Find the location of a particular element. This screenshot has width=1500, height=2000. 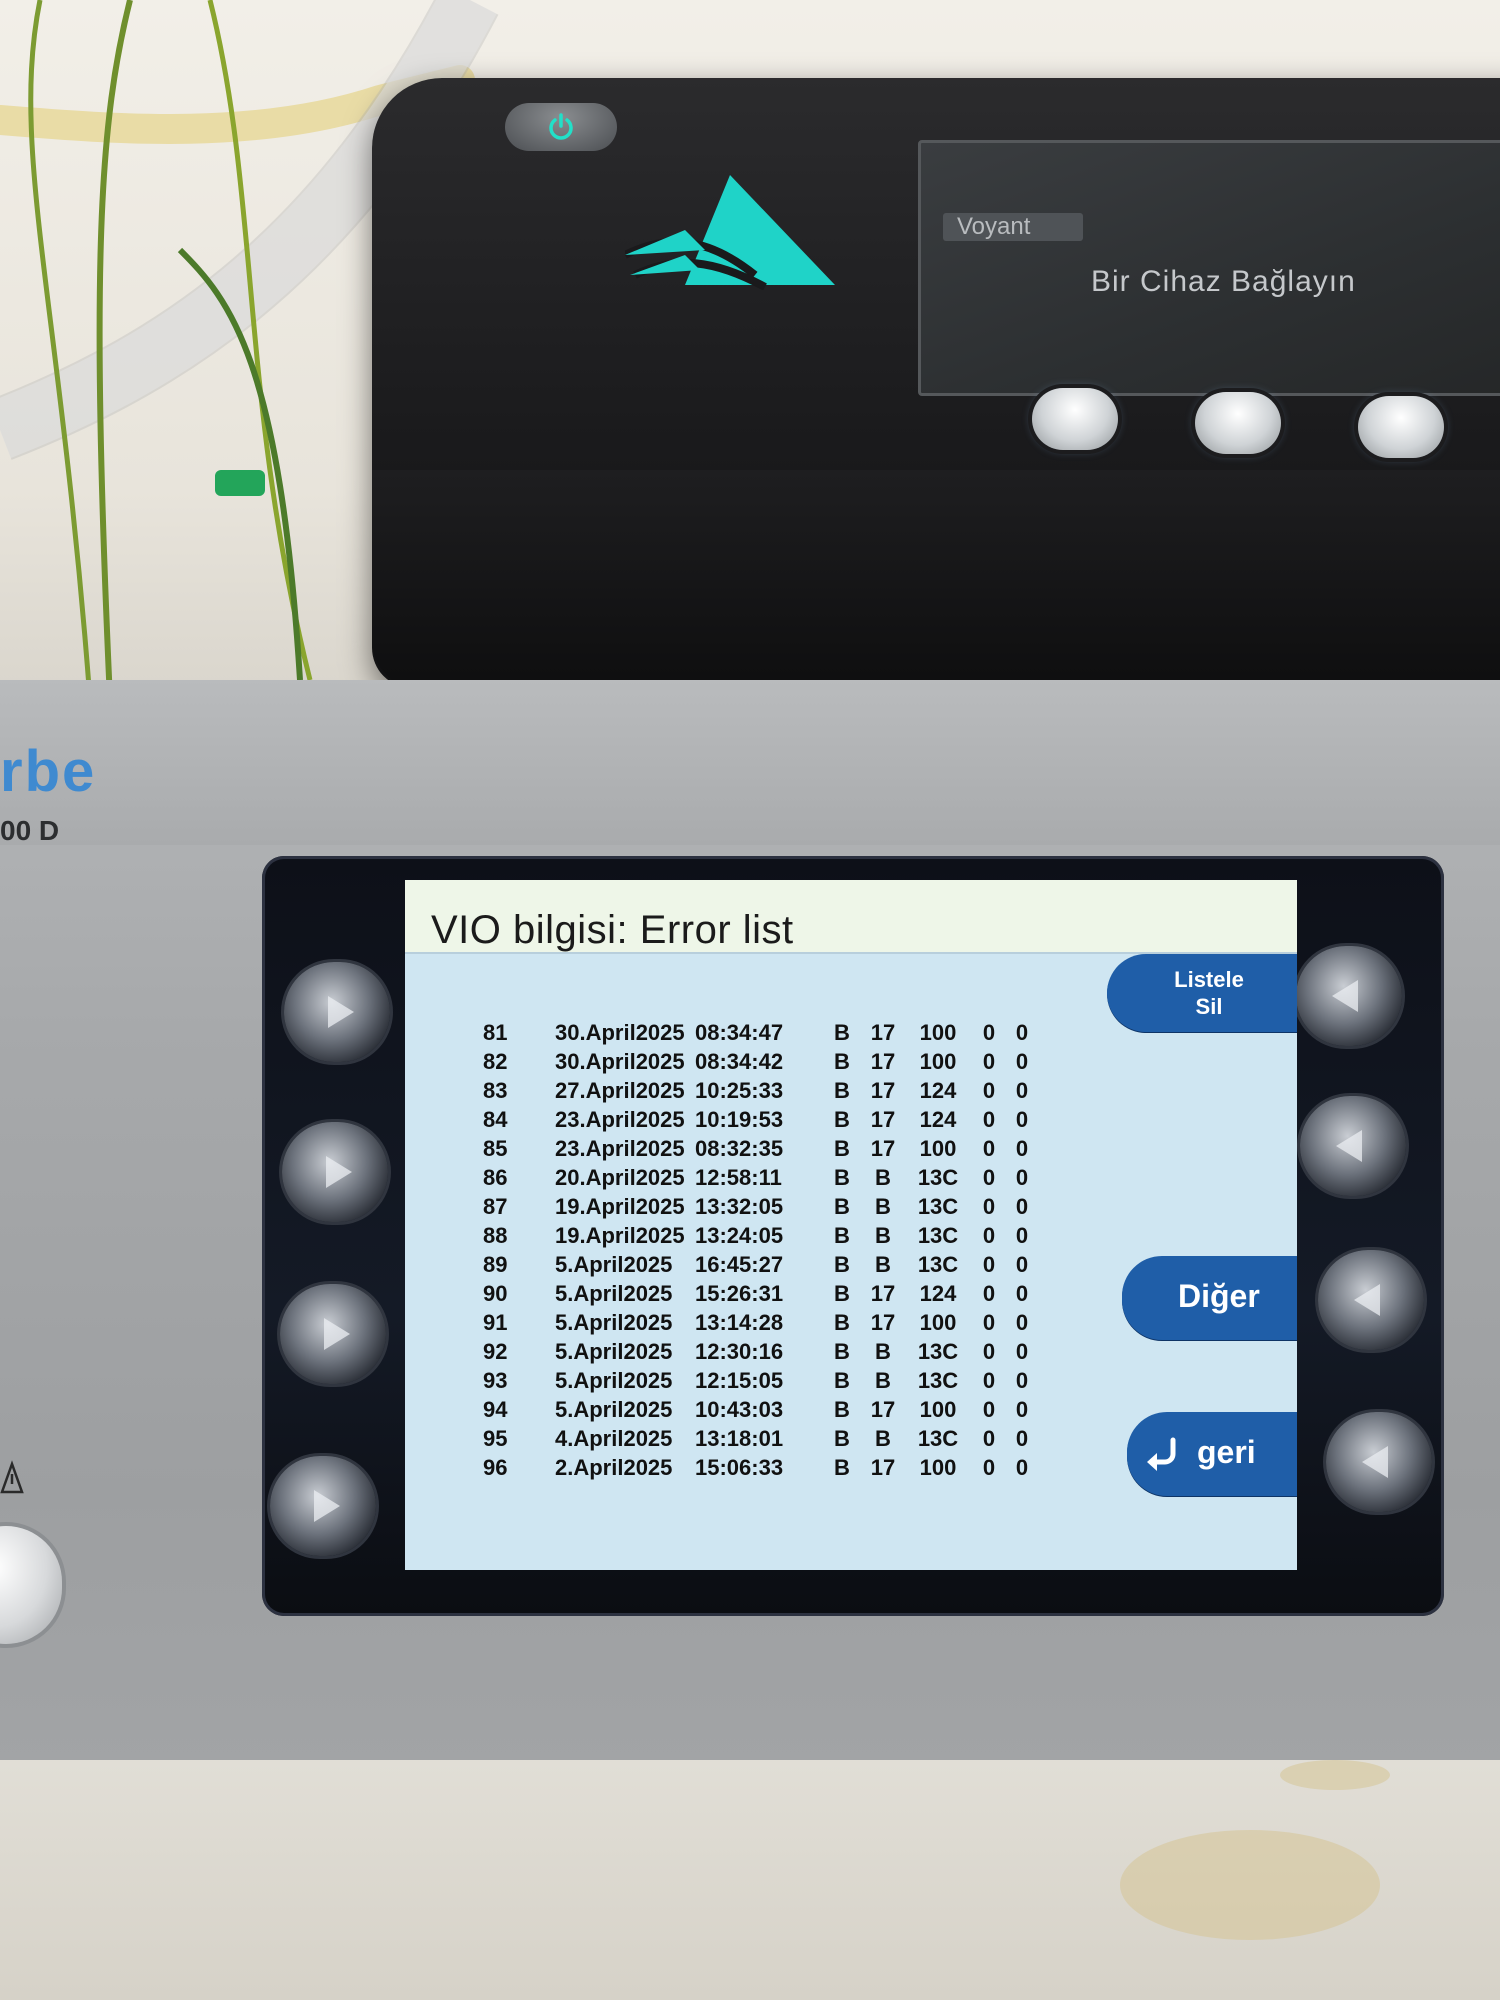

list-delete-label-line1: Listele is located at coordinates (1209, 979).